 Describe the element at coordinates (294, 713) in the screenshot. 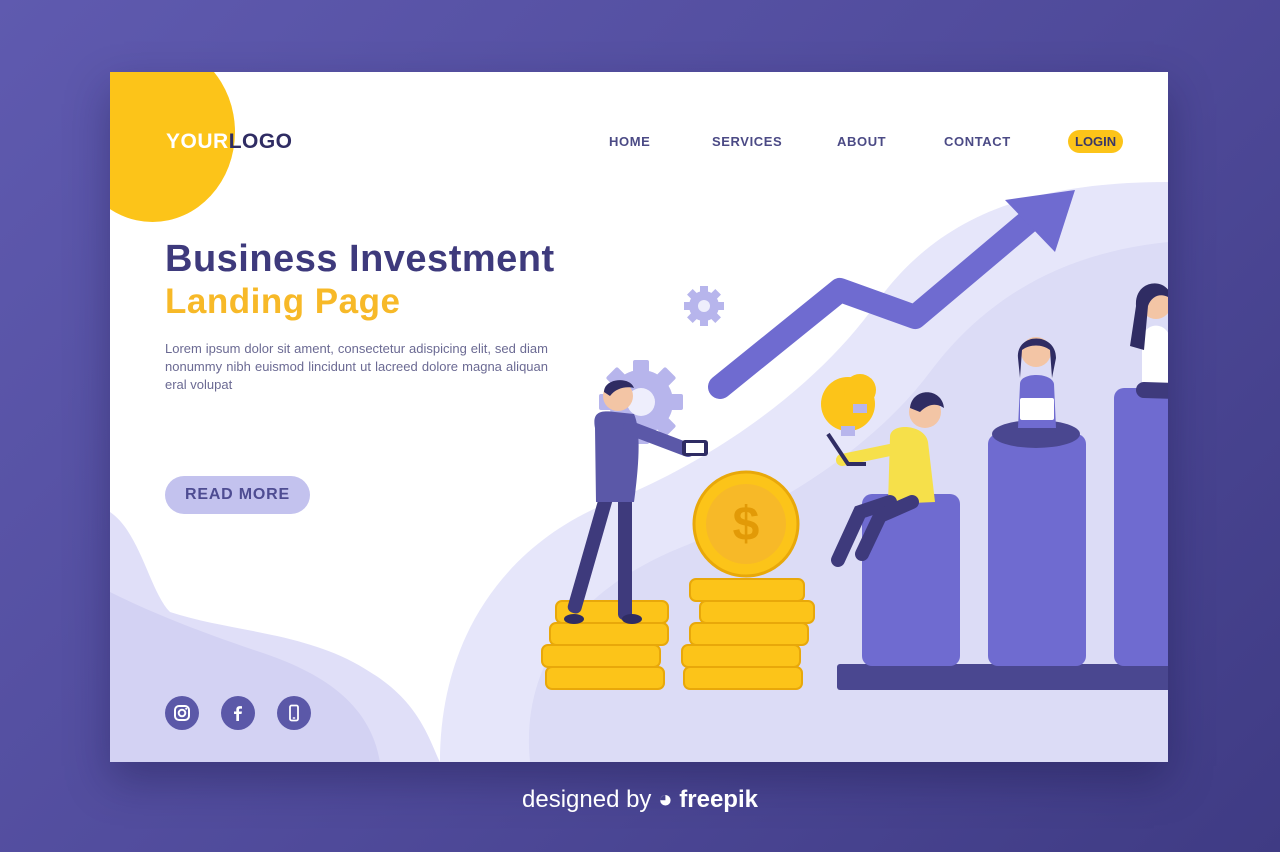

I see `mobile-phone-icon` at that location.